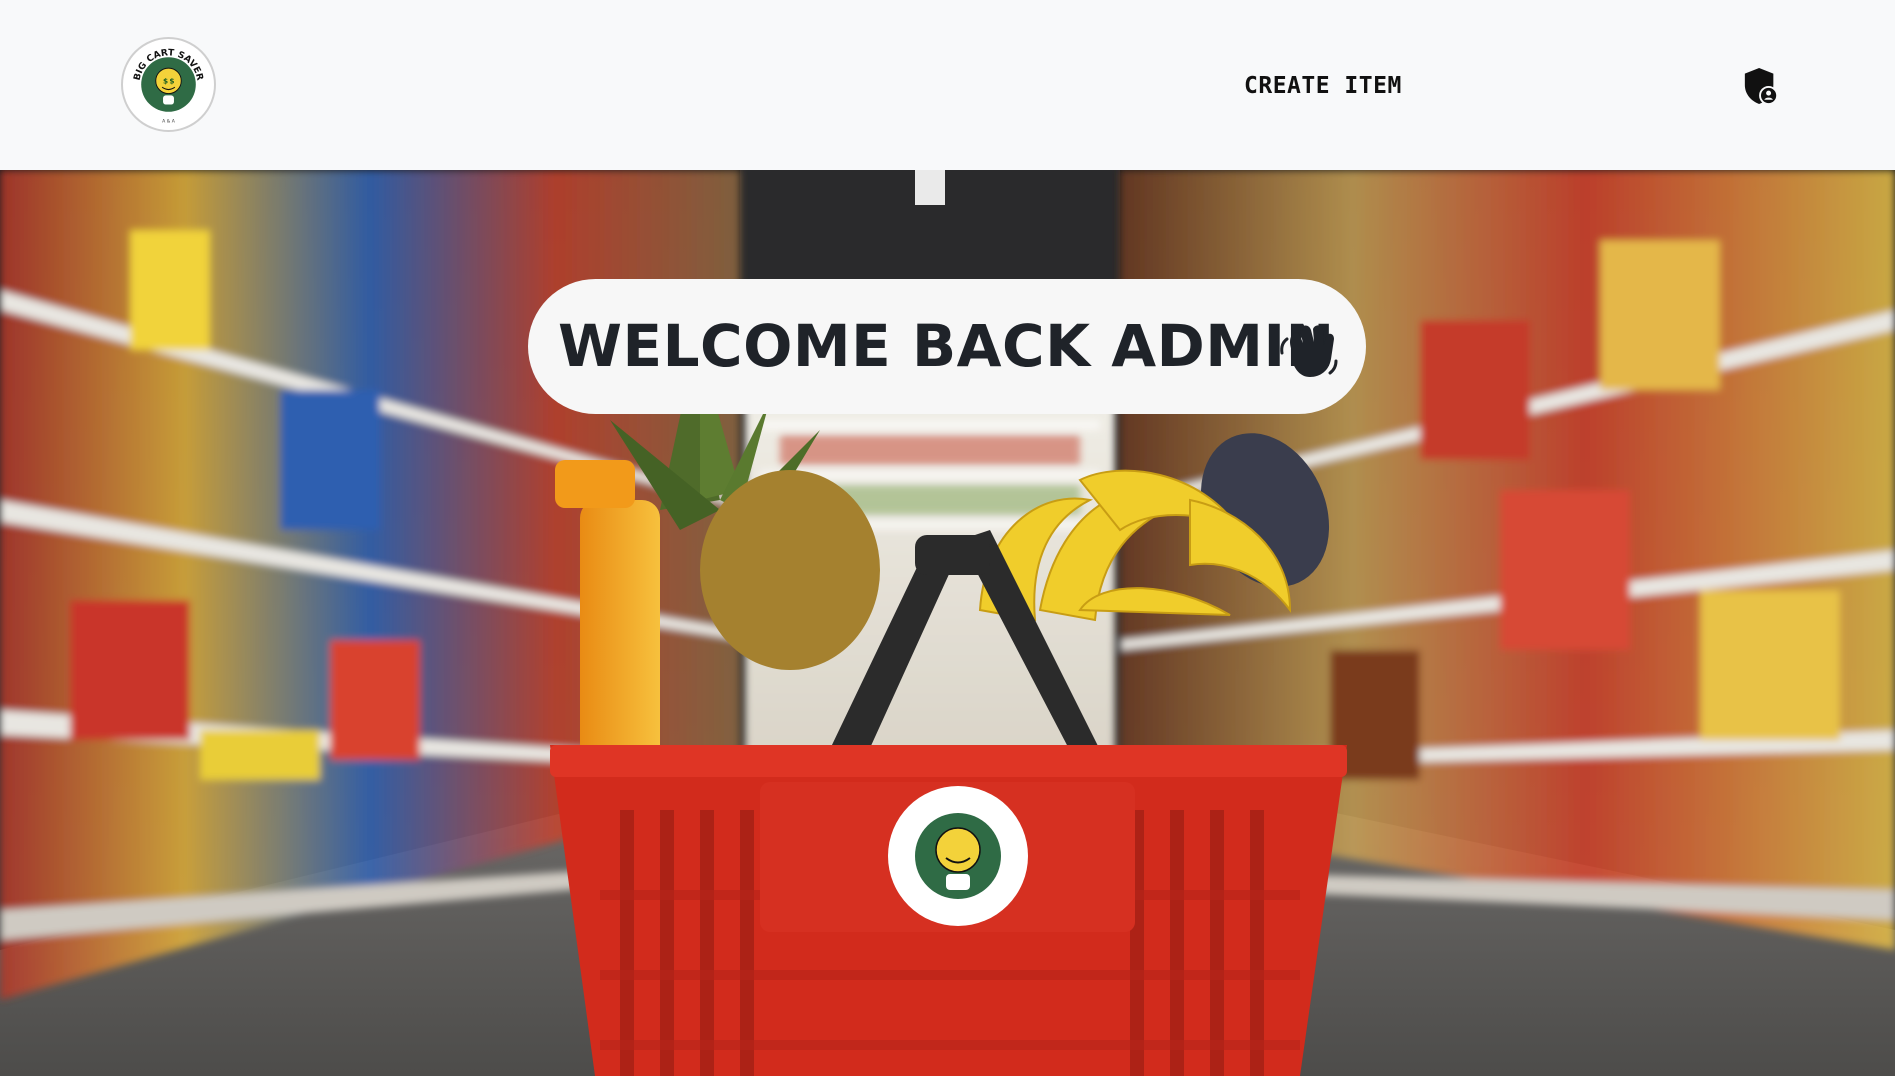  Describe the element at coordinates (169, 122) in the screenshot. I see `logo-sub-text: A & A` at that location.